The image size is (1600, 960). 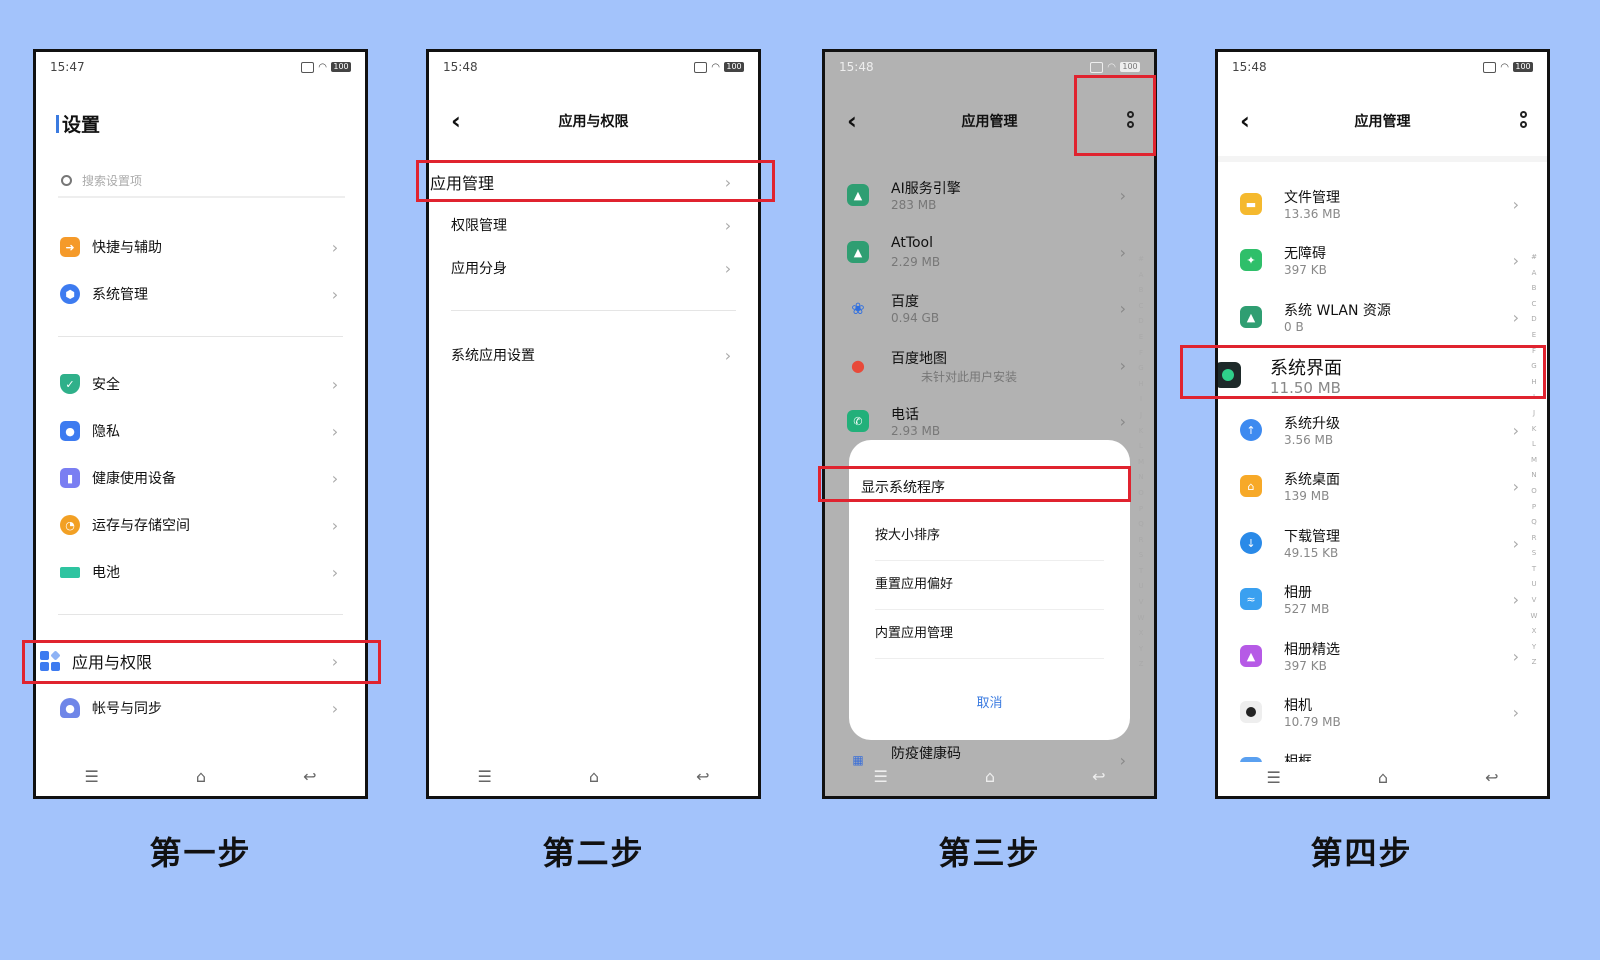 I want to click on menu-item-sort-by-size: 按大小排序, so click(x=989, y=536).